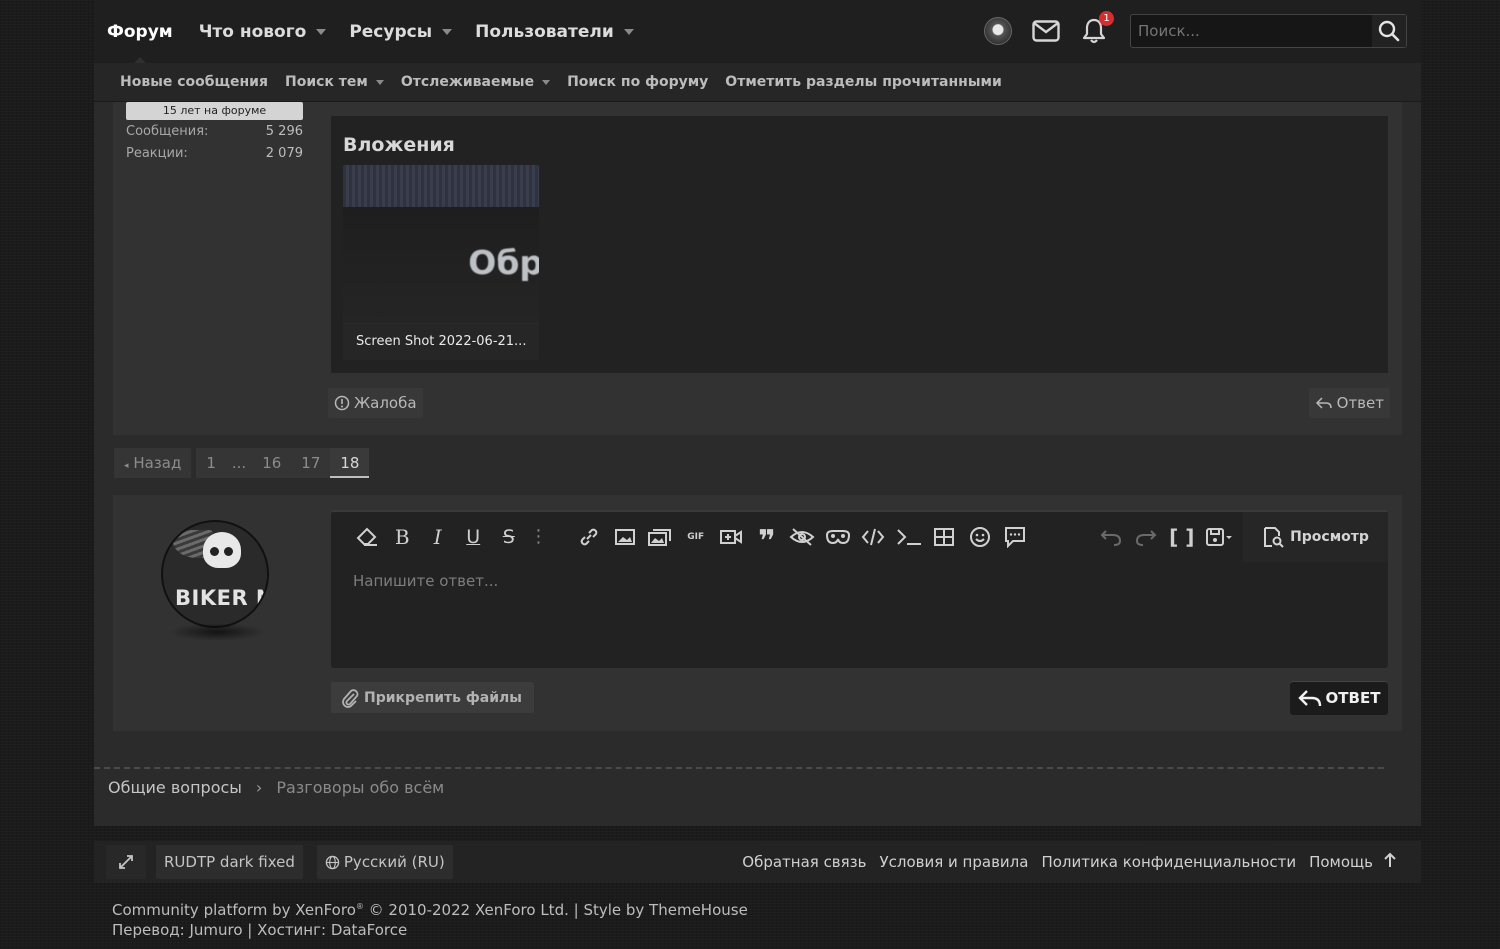  What do you see at coordinates (1097, 28) in the screenshot?
I see `alerts-button: 1` at bounding box center [1097, 28].